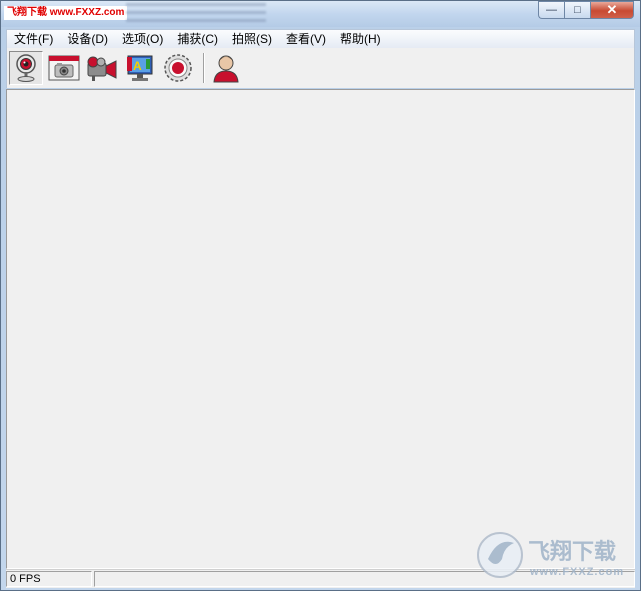  What do you see at coordinates (572, 552) in the screenshot?
I see `logo-title: 飞翔下载` at bounding box center [572, 552].